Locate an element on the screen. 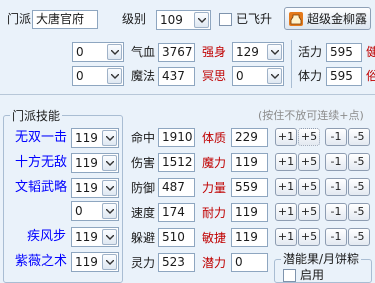  mp-label: 魔法 is located at coordinates (143, 76).